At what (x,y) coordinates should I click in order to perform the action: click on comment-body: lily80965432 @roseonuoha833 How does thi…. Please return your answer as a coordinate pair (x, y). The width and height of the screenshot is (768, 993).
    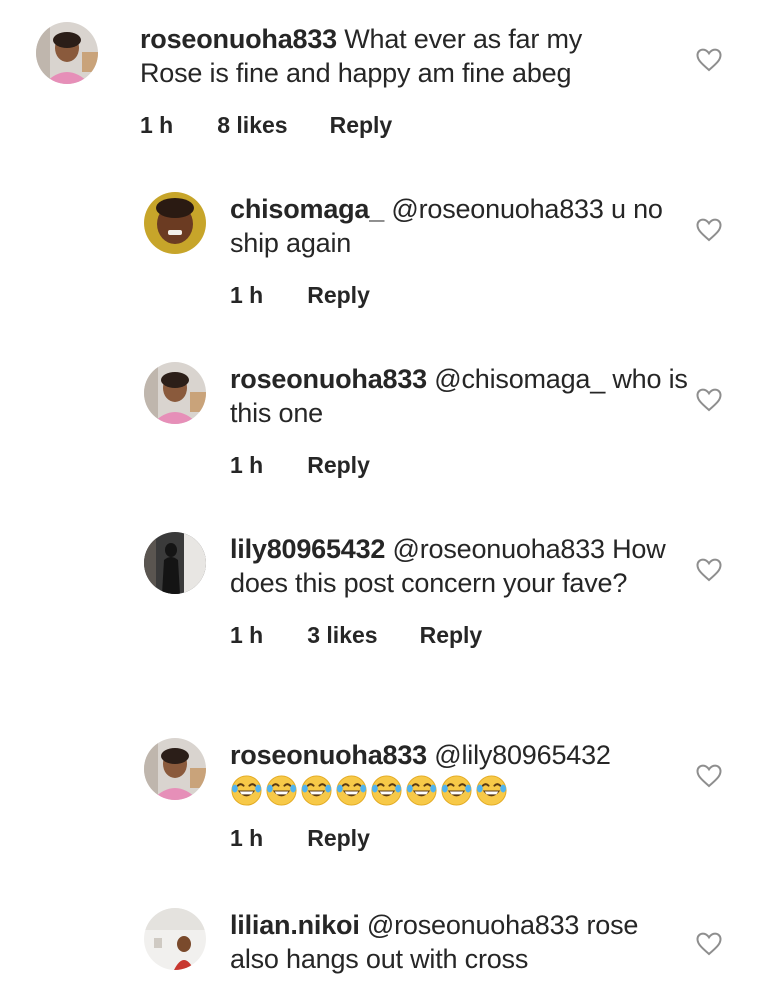
    Looking at the image, I should click on (460, 590).